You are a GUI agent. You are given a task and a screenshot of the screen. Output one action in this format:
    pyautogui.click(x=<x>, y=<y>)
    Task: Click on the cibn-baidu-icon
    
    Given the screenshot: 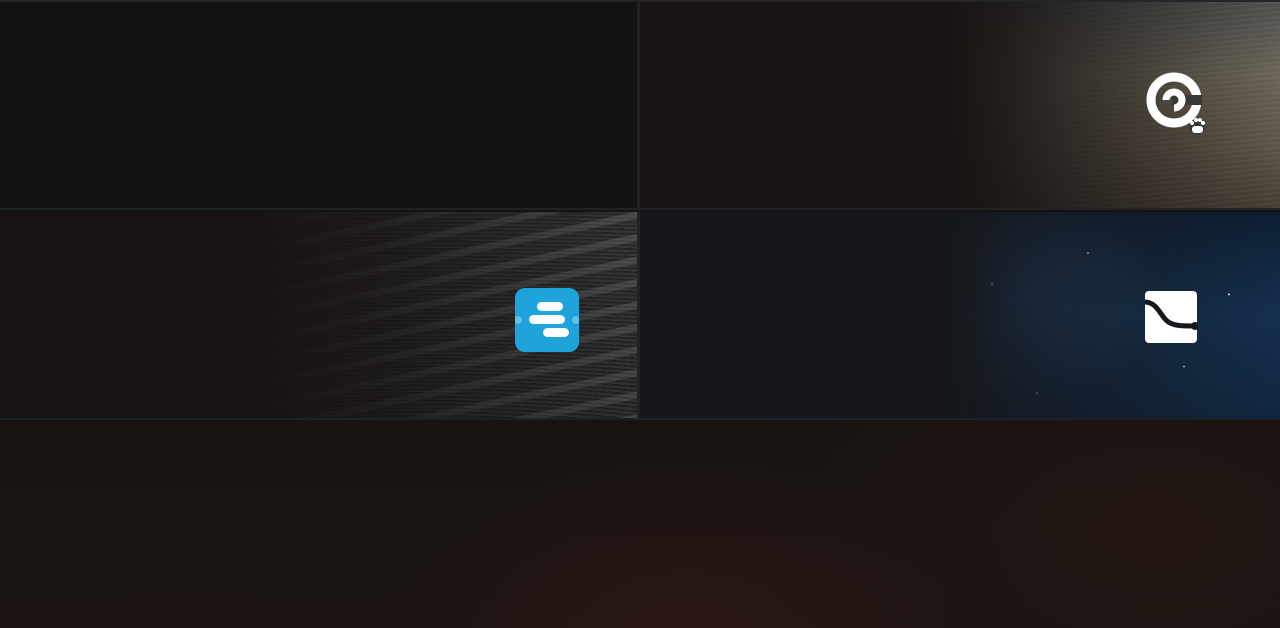 What is the action you would take?
    pyautogui.click(x=1175, y=103)
    